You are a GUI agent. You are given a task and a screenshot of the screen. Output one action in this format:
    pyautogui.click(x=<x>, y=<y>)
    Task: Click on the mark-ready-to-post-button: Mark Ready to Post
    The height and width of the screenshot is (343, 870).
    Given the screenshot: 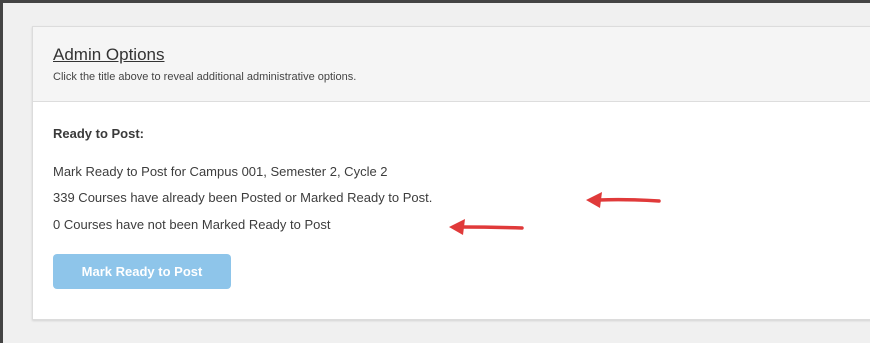 What is the action you would take?
    pyautogui.click(x=142, y=271)
    